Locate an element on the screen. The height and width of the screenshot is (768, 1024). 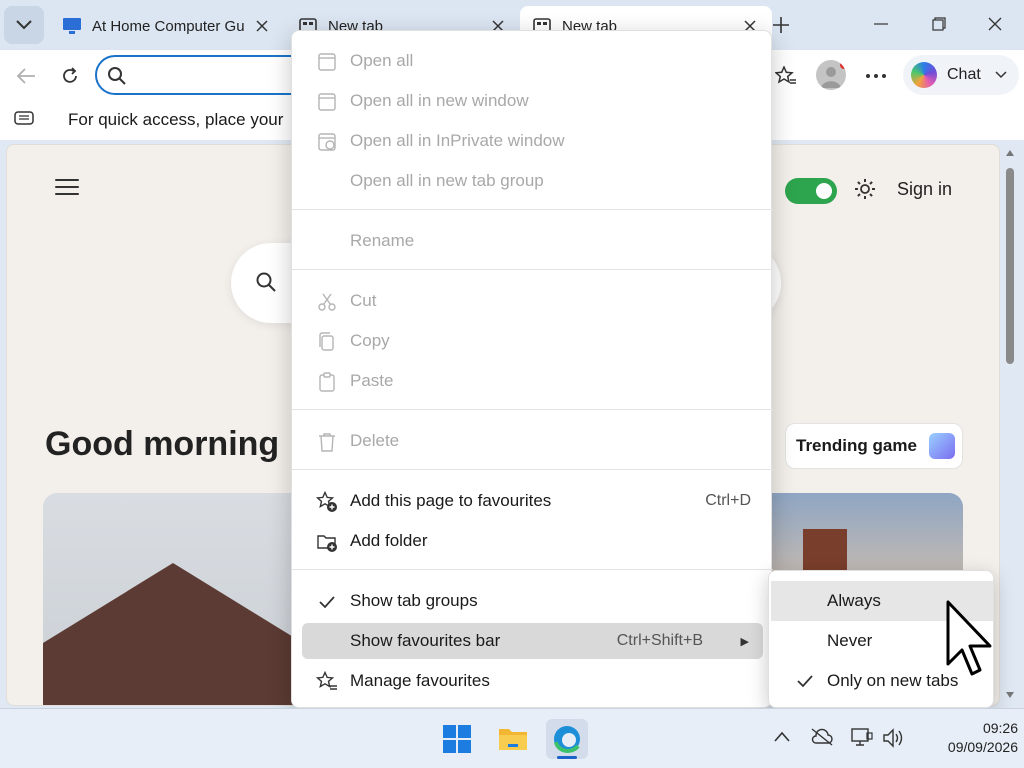
sign-in-link: Sign in is located at coordinates (924, 189).